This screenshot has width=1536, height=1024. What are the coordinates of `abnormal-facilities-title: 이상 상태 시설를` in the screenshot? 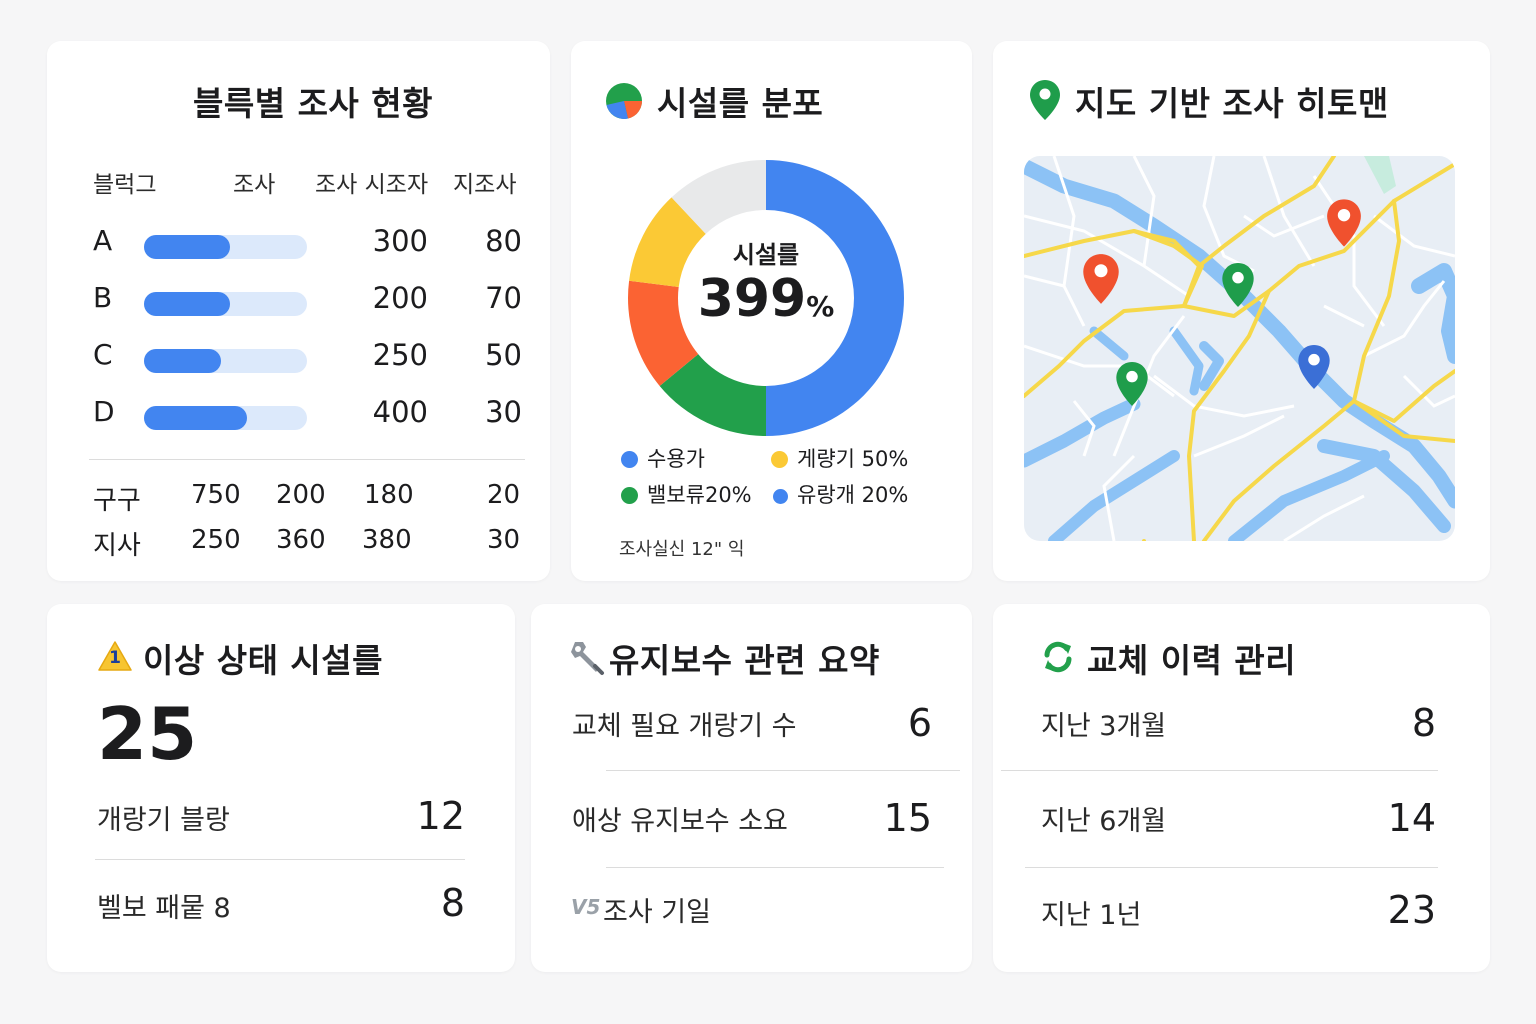 It's located at (263, 660).